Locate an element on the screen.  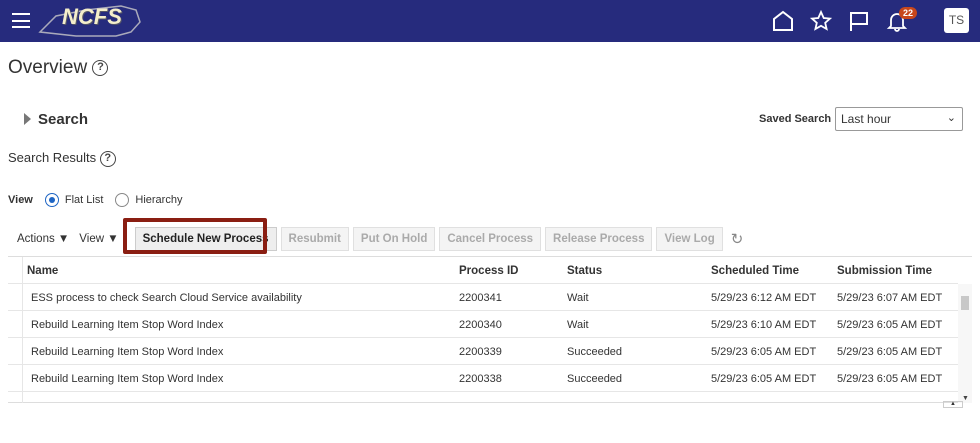
chevron-down-icon: ⌄ is located at coordinates (951, 118).